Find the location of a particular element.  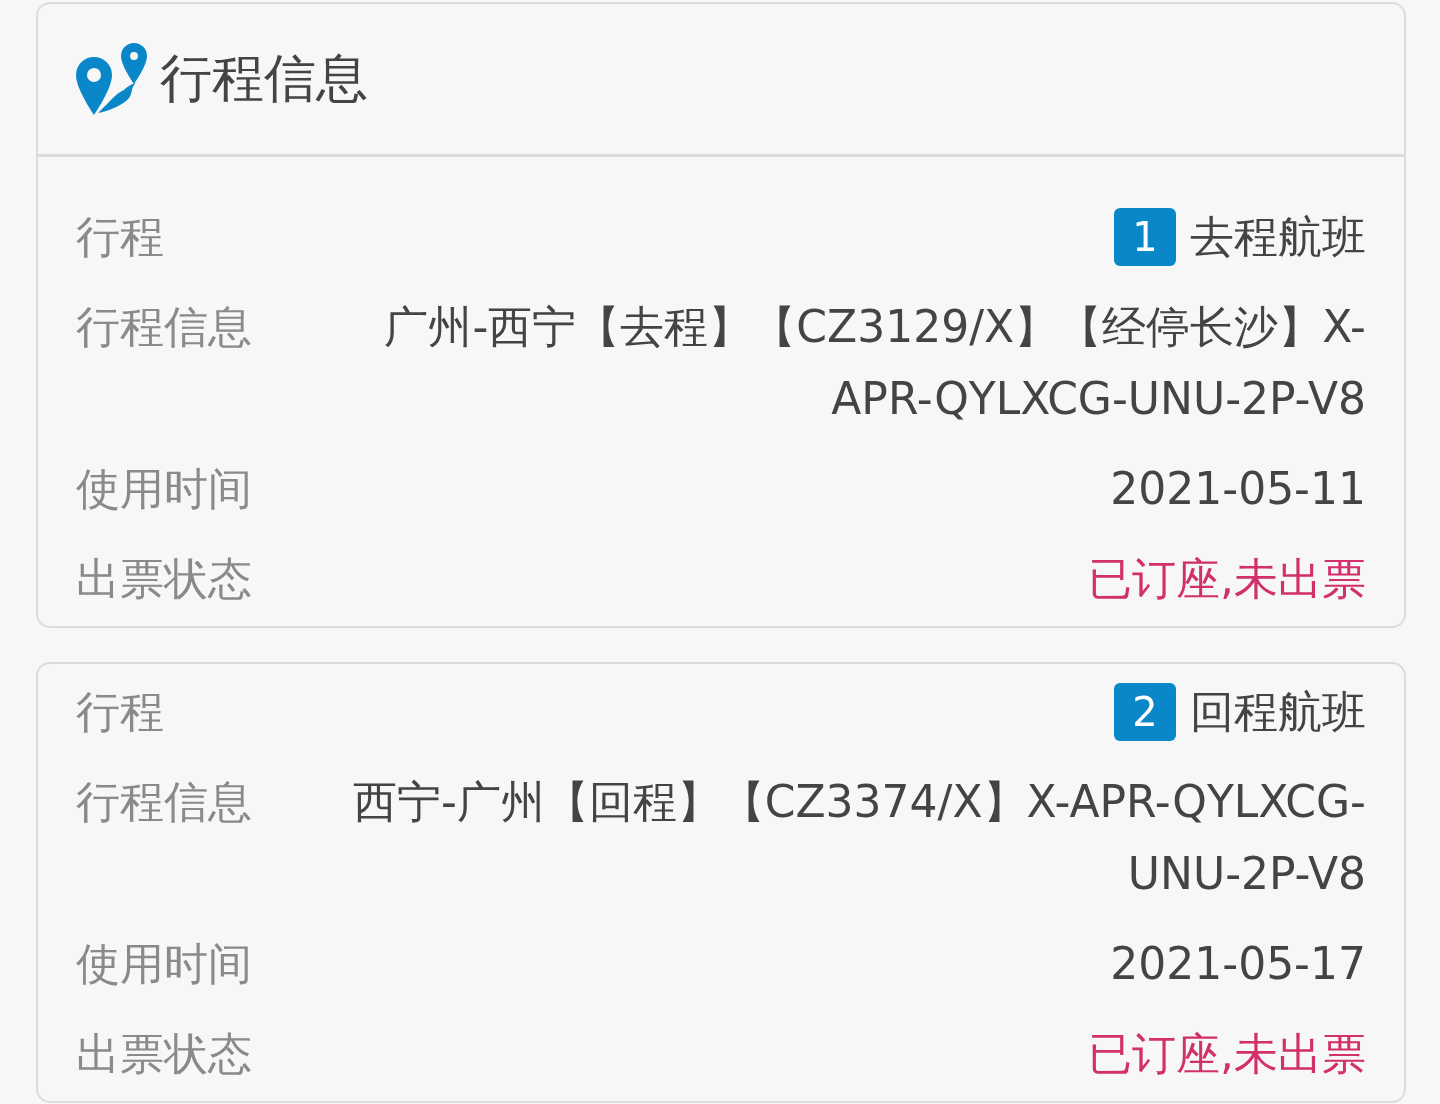

map-pin-icon is located at coordinates (111, 79).